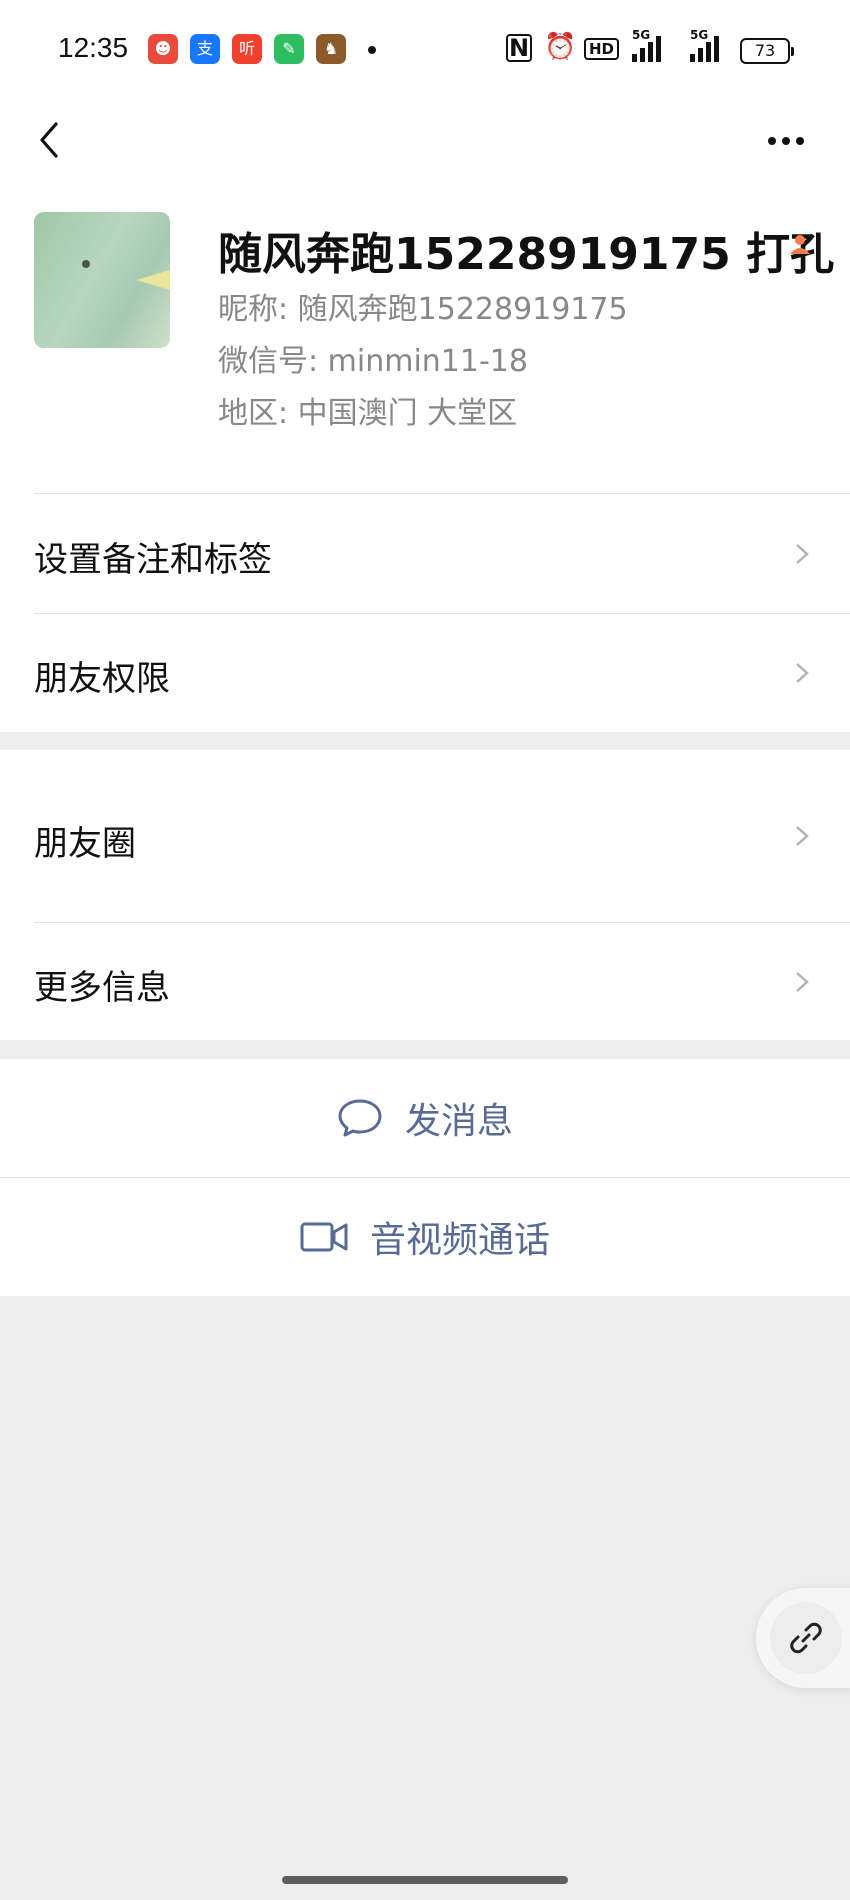 The height and width of the screenshot is (1900, 850). I want to click on ting-app-icon: 听, so click(247, 49).